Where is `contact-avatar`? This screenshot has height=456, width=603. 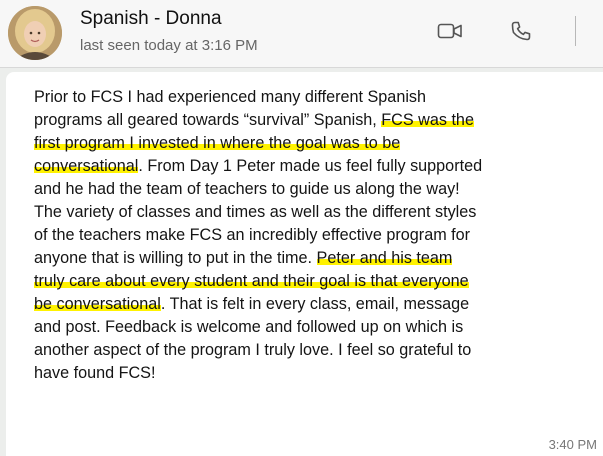 contact-avatar is located at coordinates (35, 33).